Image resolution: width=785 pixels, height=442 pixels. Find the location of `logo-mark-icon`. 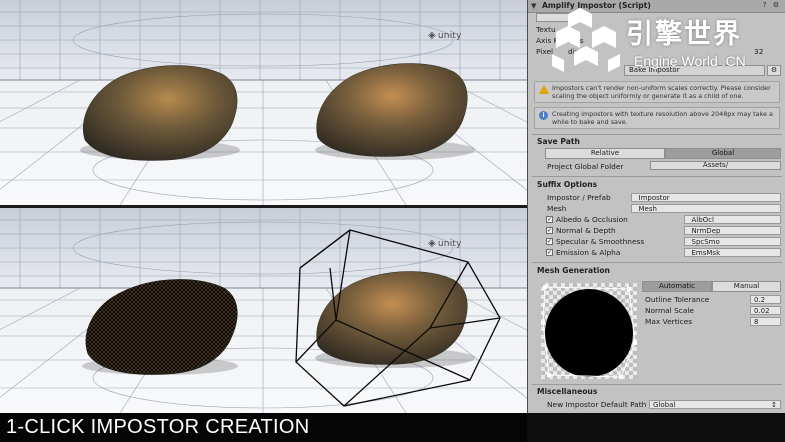

logo-mark-icon is located at coordinates (586, 40).